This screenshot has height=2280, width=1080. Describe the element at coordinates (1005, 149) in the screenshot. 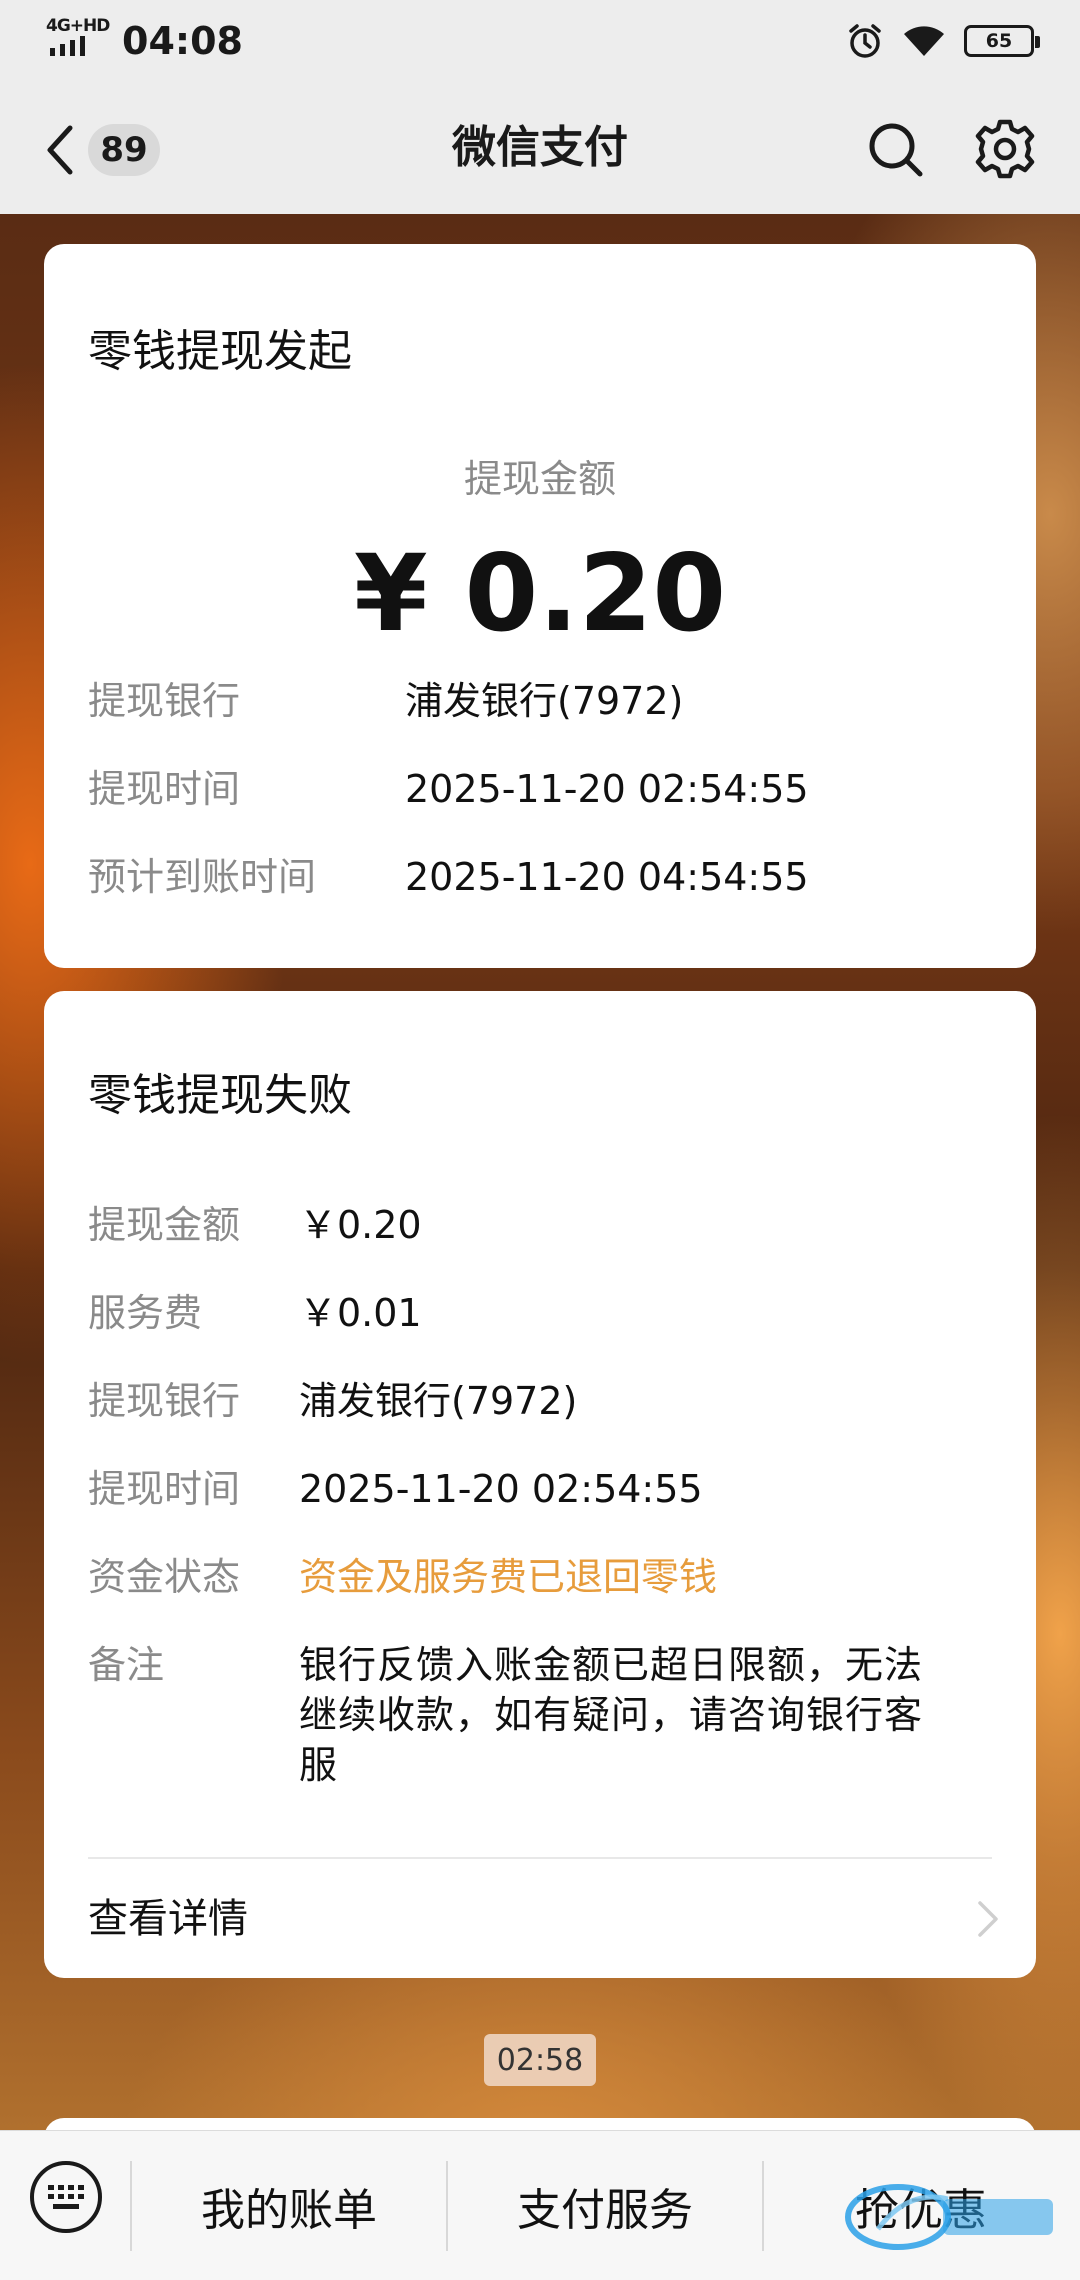

I see `settings-gear-icon` at that location.